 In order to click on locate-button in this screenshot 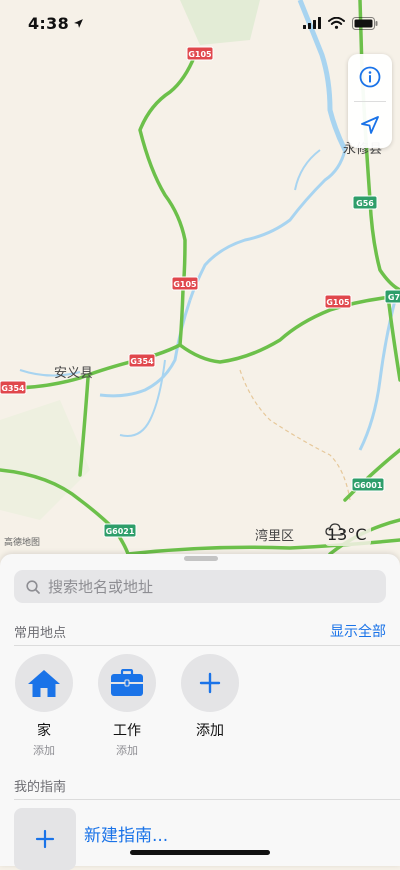, I will do `click(370, 125)`.